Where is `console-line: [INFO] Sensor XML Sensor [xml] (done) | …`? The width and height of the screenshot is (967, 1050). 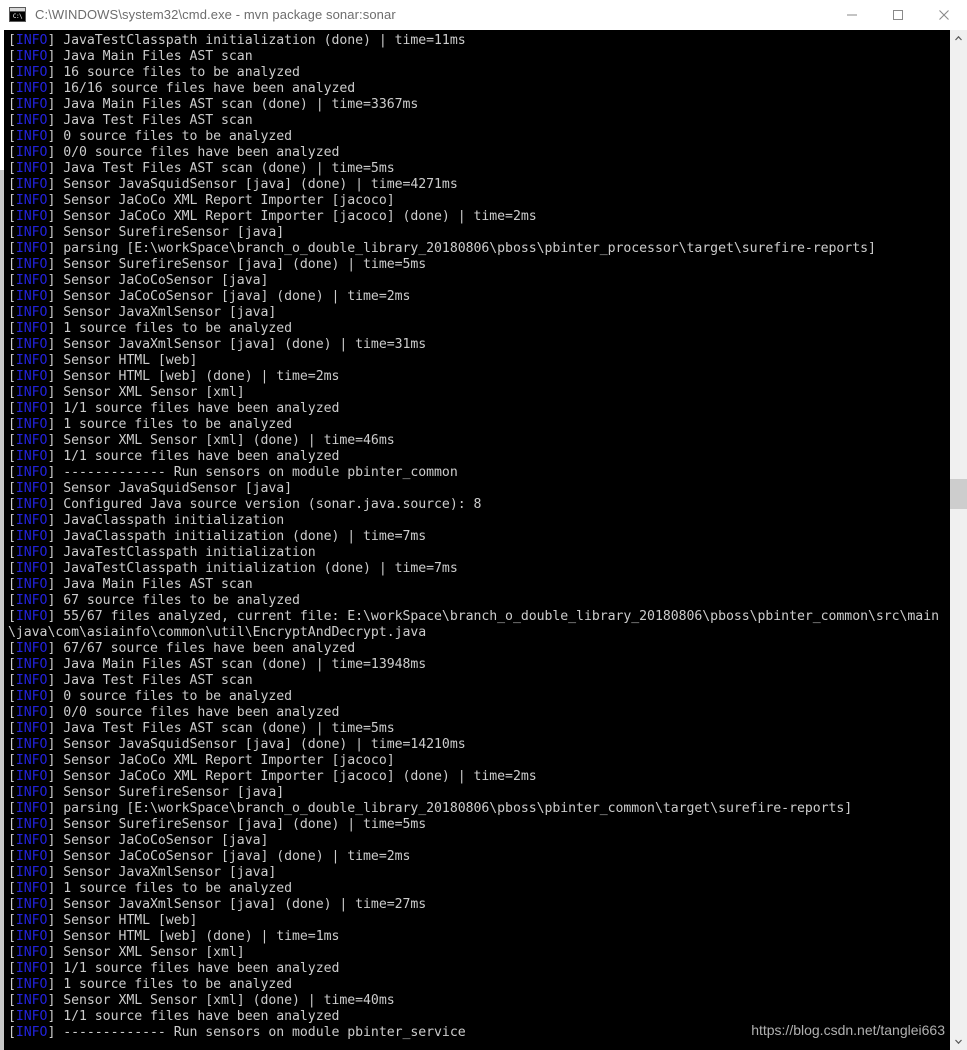 console-line: [INFO] Sensor XML Sensor [xml] (done) | … is located at coordinates (477, 1001).